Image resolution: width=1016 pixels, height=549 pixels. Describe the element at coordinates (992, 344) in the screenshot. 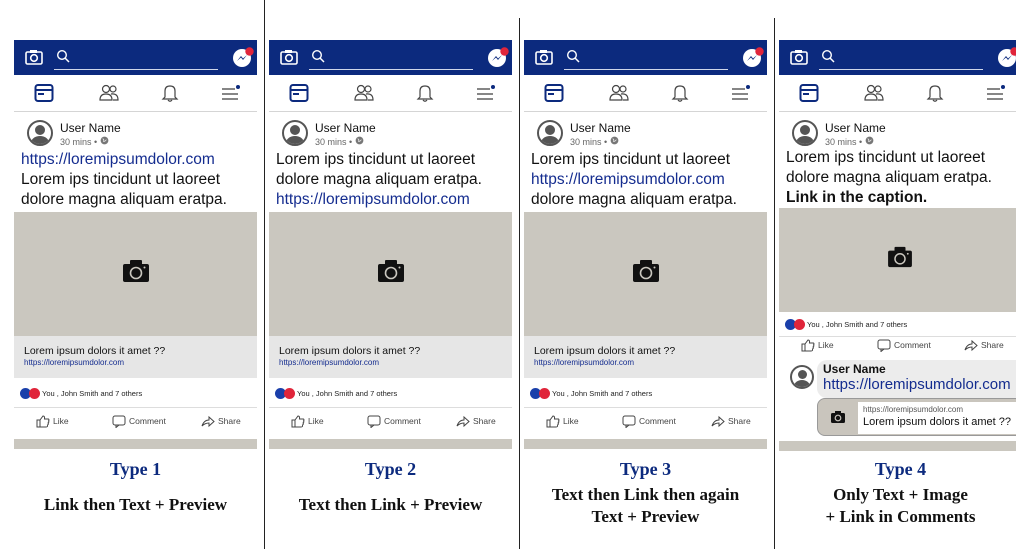

I see `share-button-label: Share` at that location.